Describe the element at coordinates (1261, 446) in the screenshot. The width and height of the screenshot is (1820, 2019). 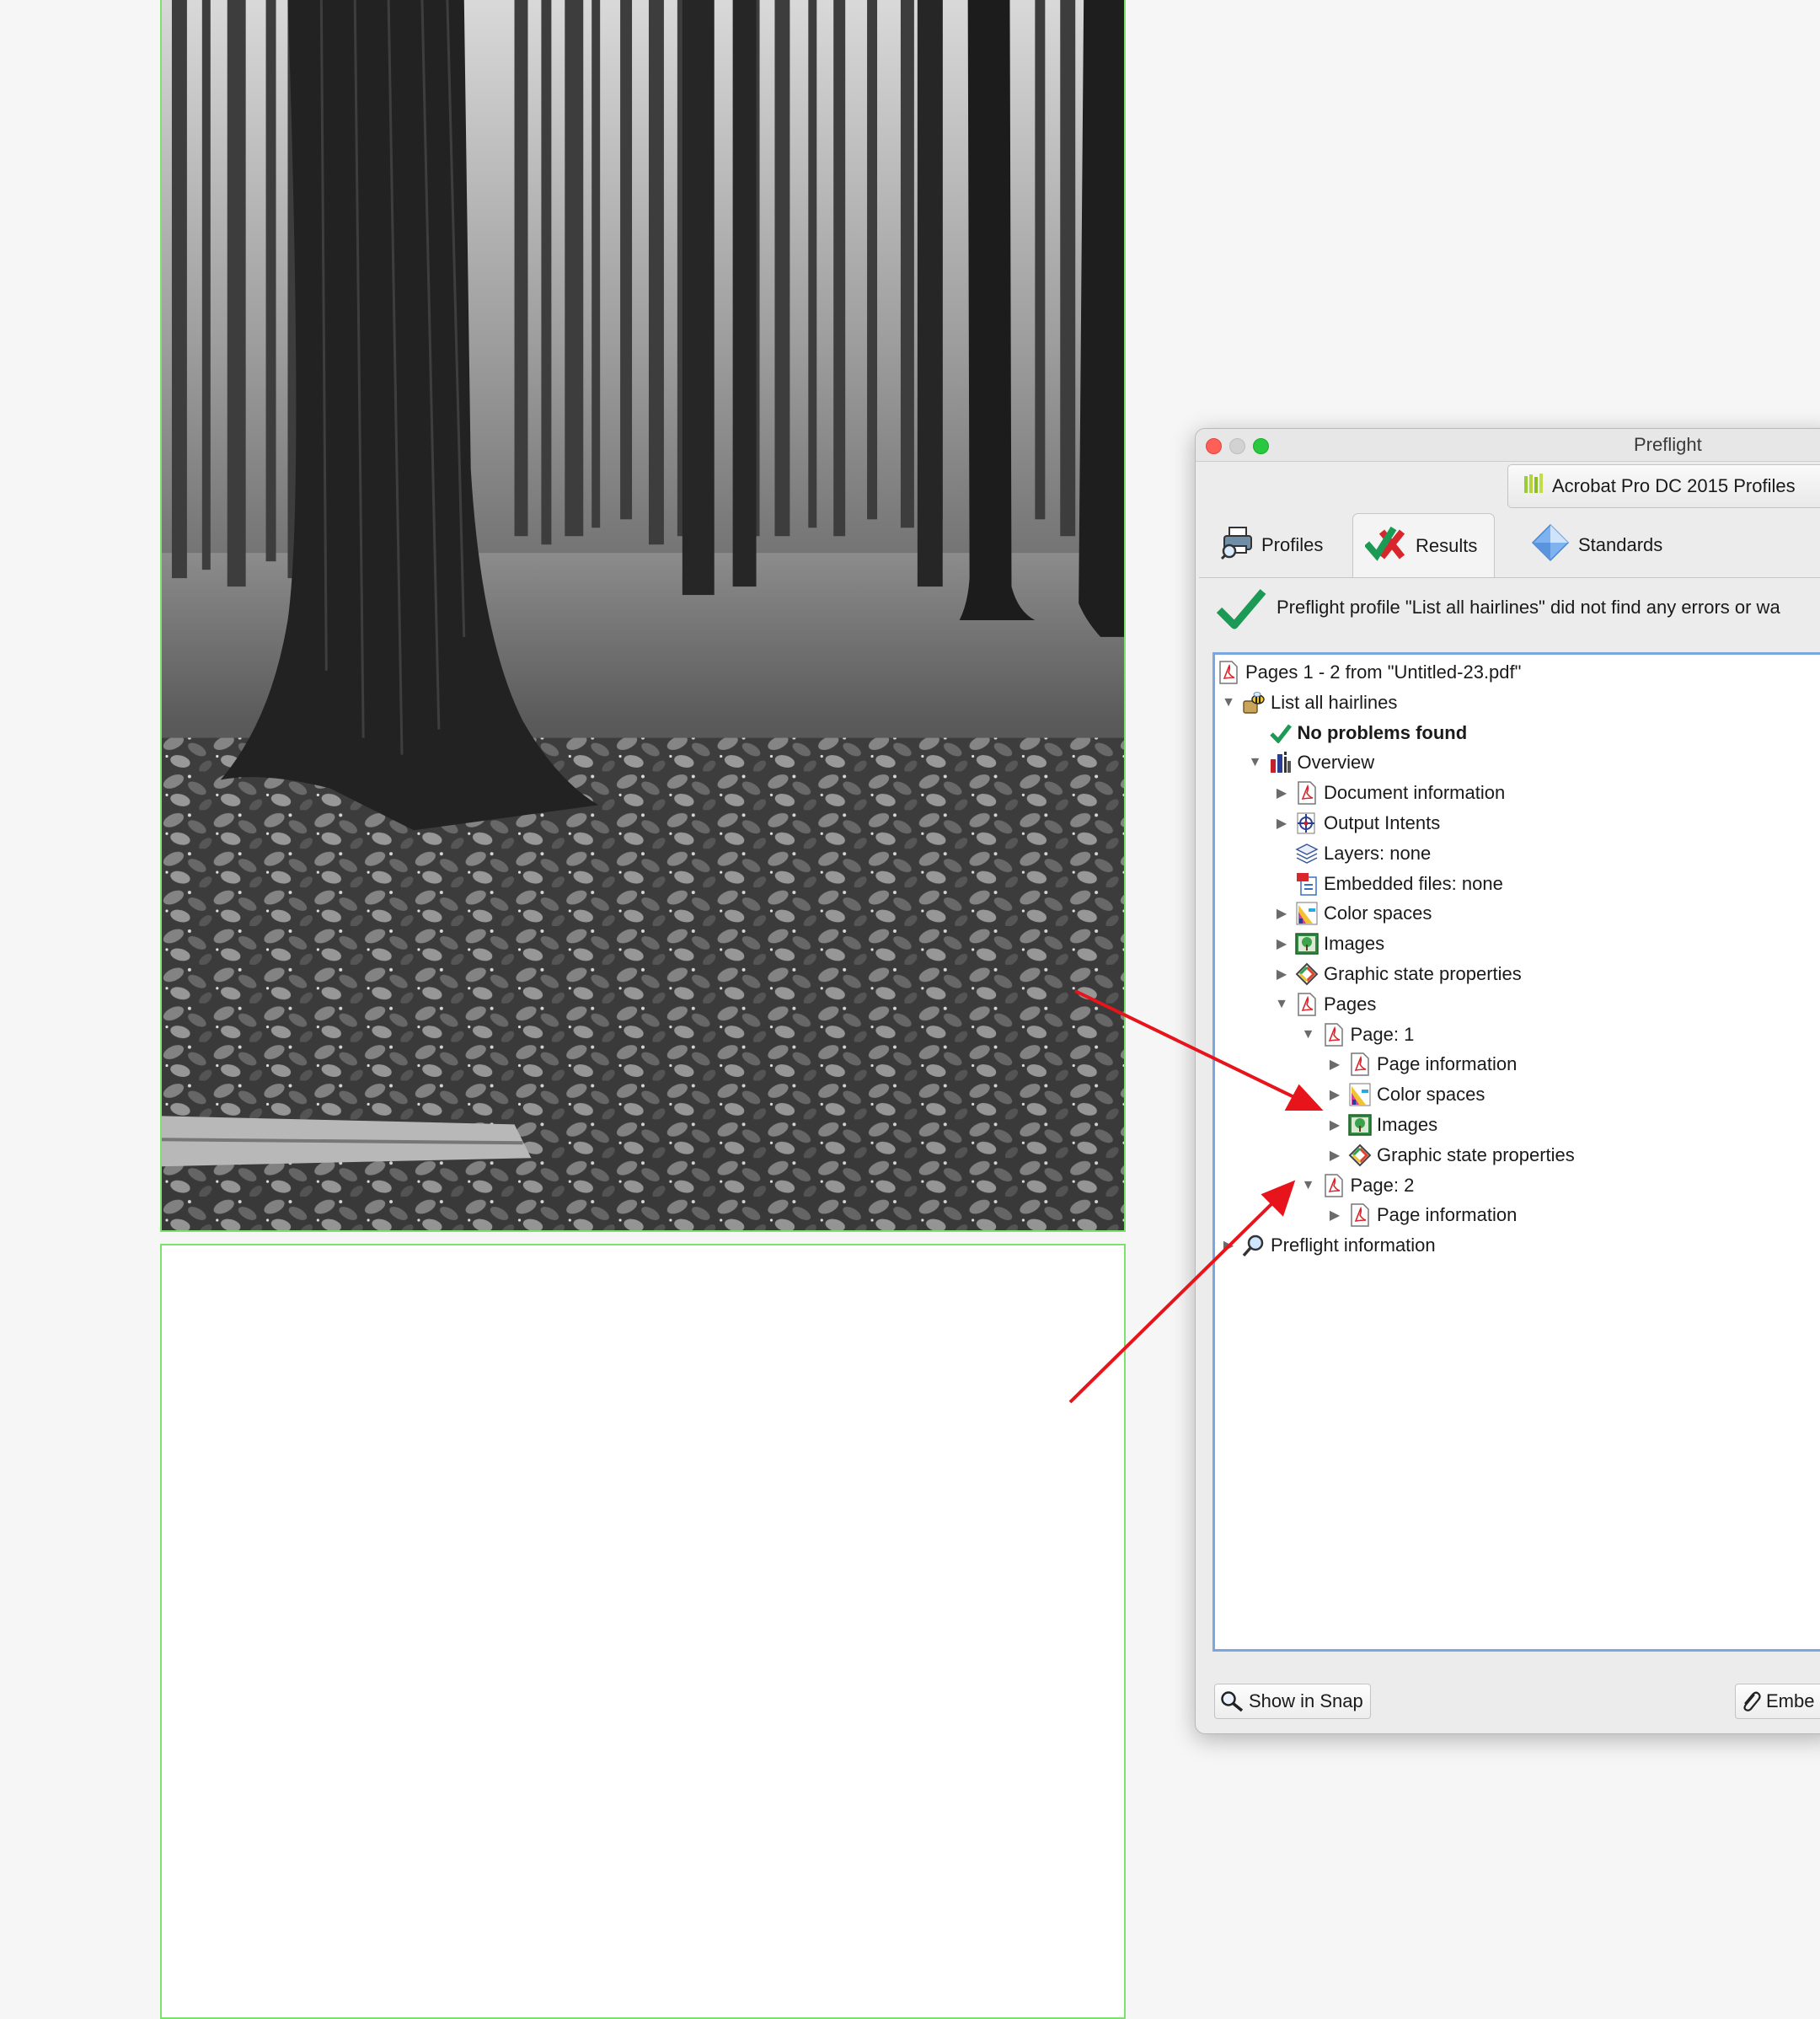
I see `zoom-window-button` at that location.